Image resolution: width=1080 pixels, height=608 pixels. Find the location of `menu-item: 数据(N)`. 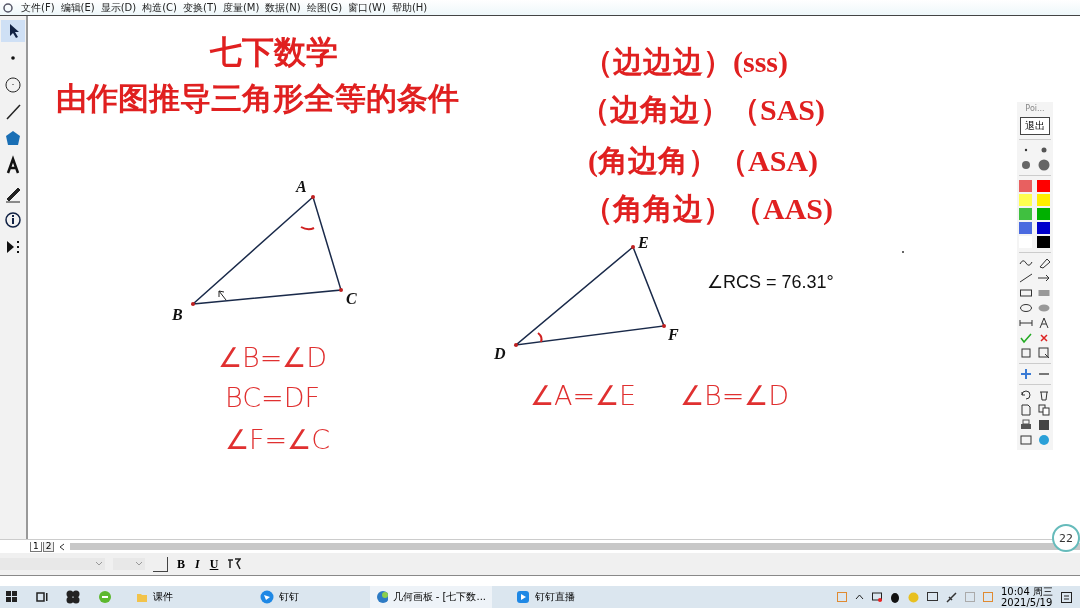

menu-item: 数据(N) is located at coordinates (283, 7).